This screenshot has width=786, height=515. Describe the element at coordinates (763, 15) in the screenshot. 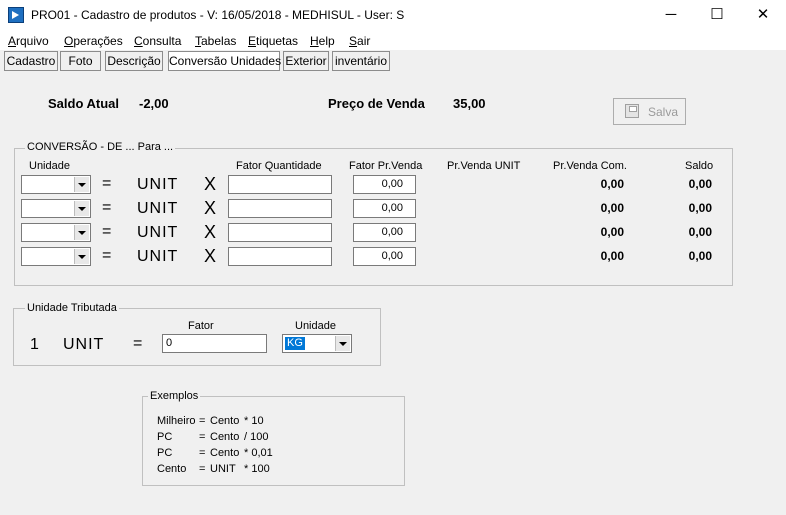

I see `close-button: ✕` at that location.